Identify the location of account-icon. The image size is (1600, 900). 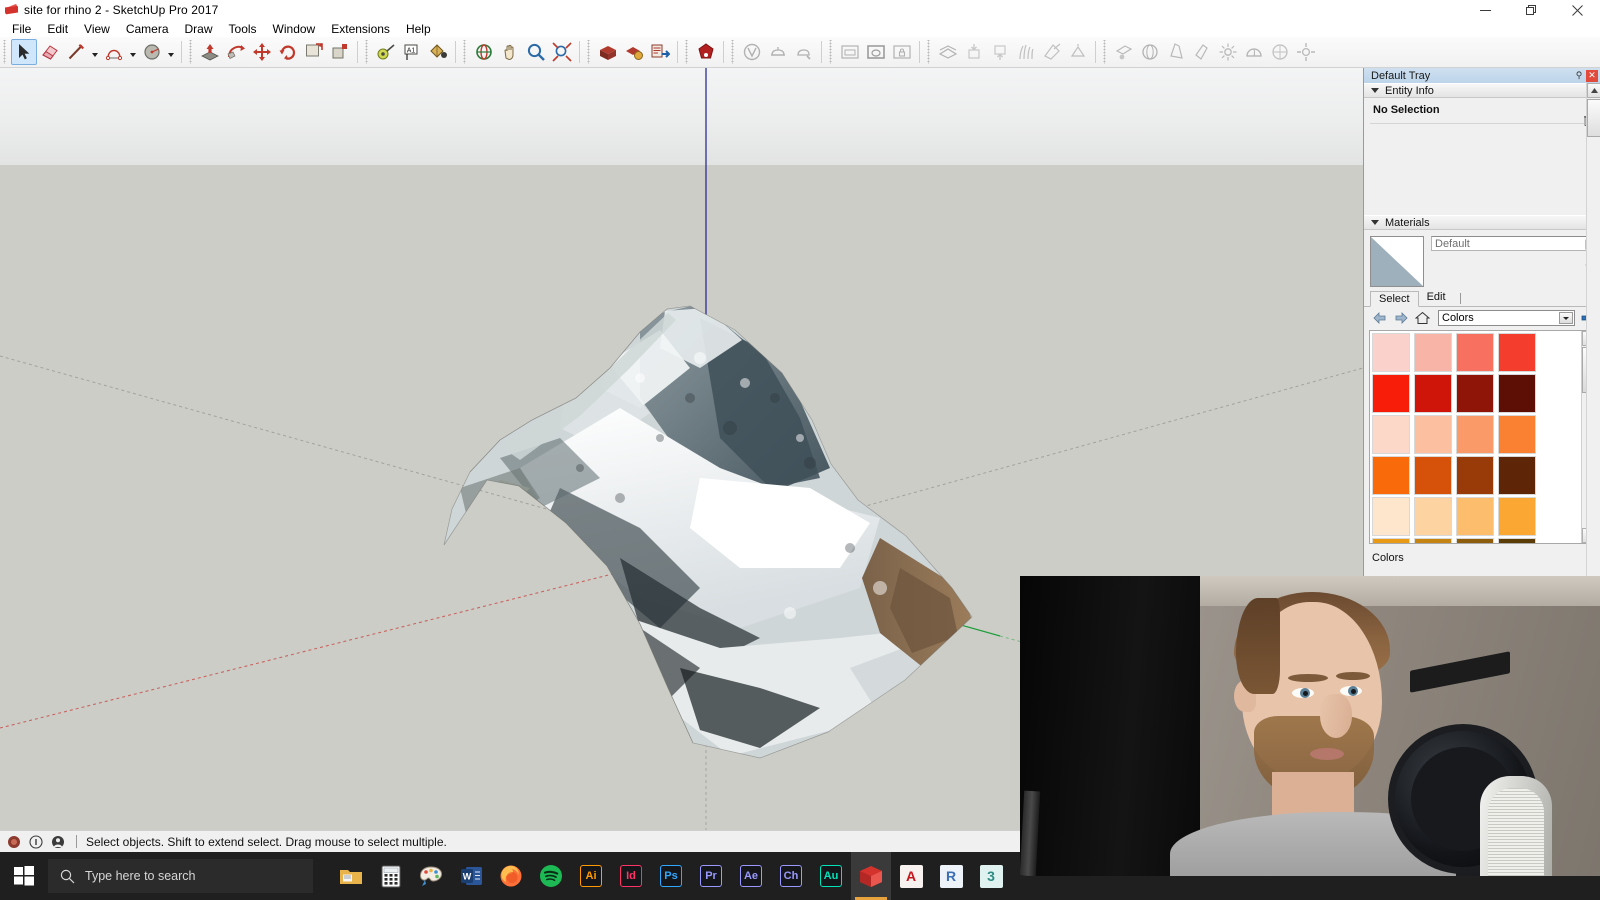
(58, 842).